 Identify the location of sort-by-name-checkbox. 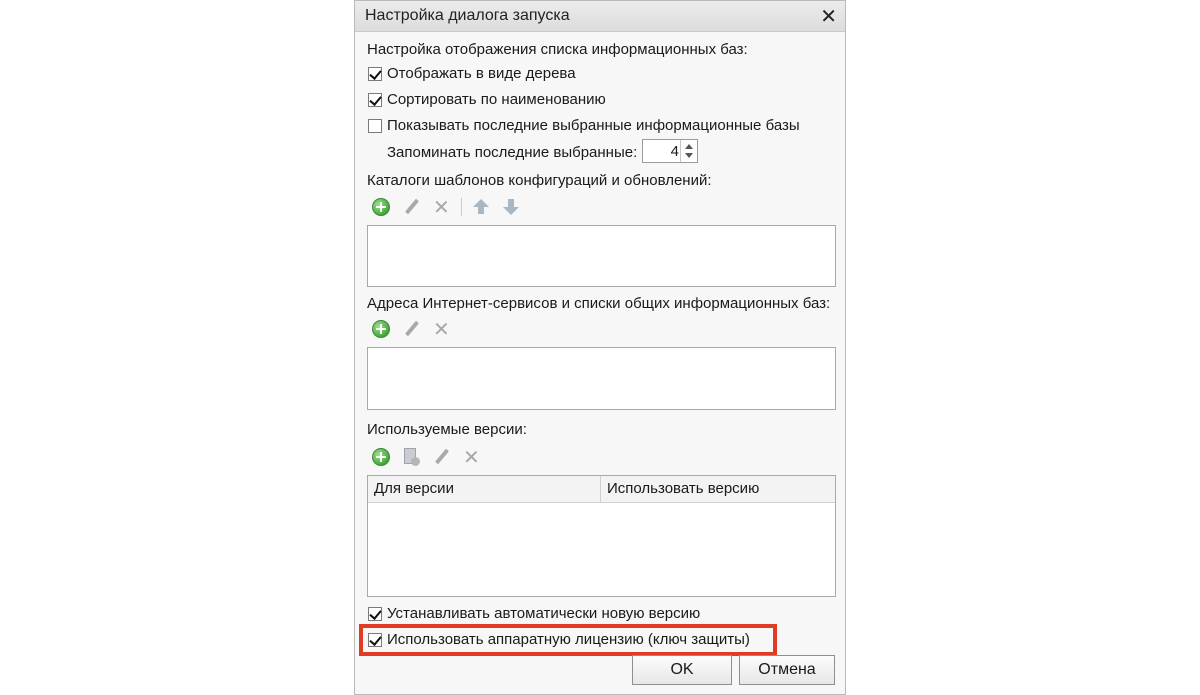
(375, 100).